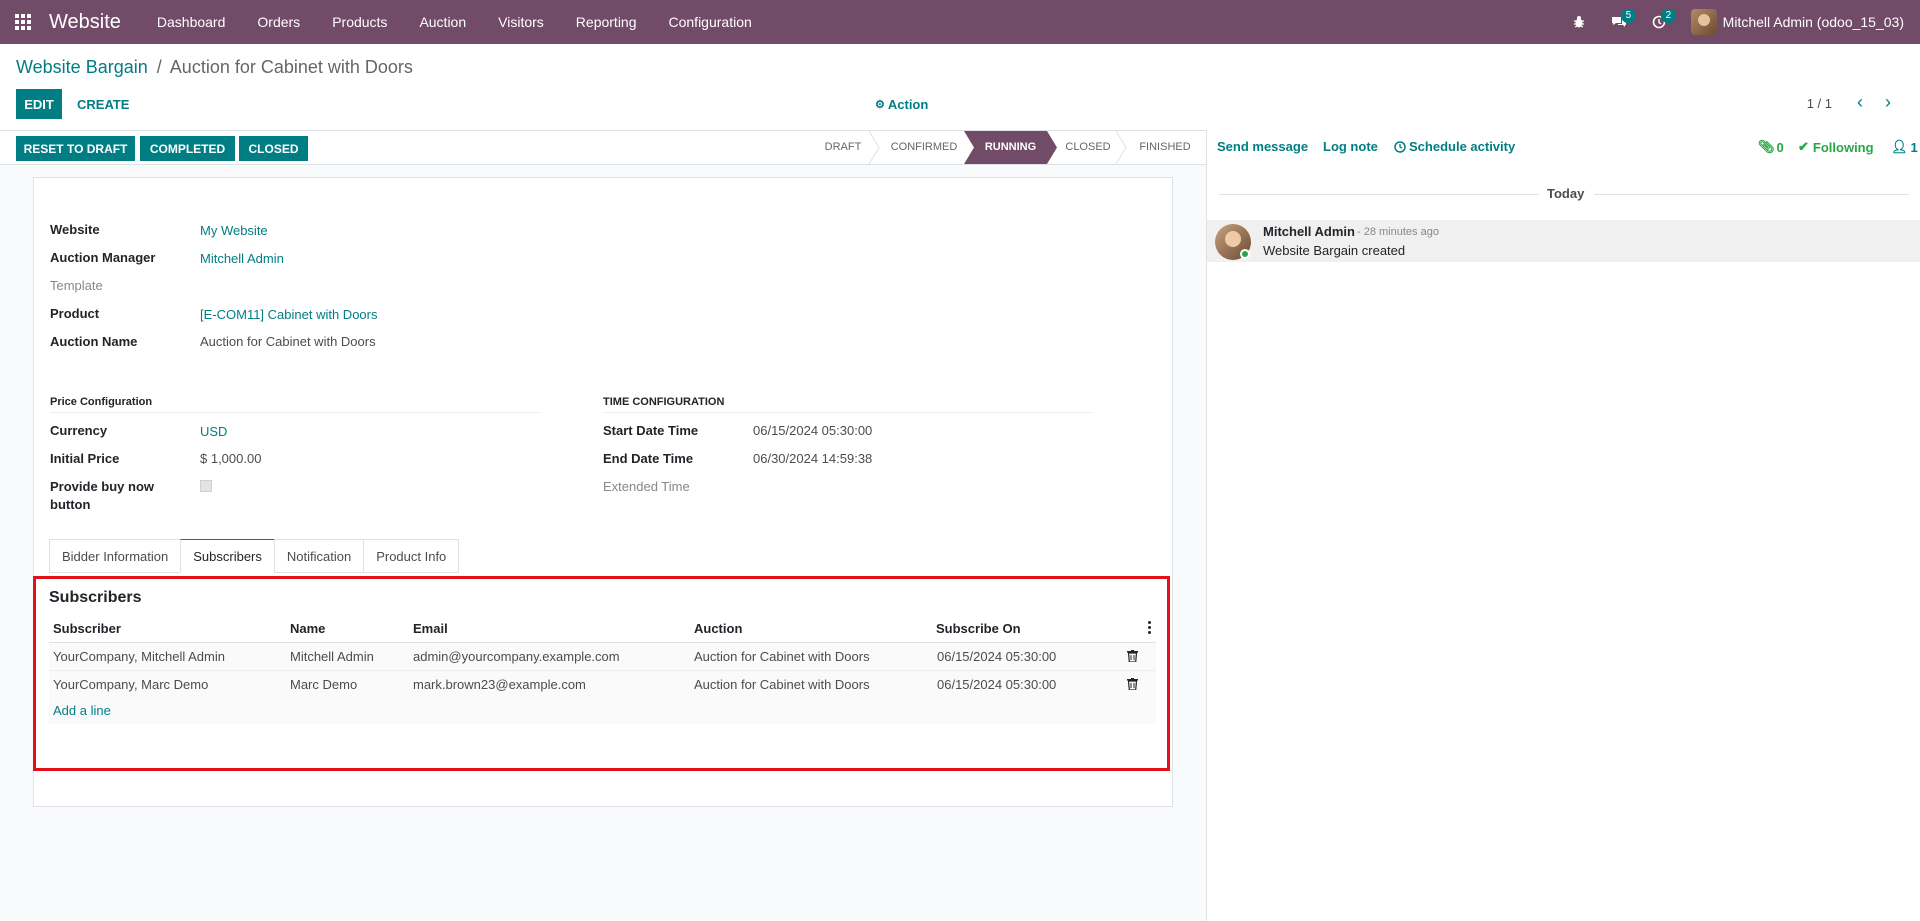  Describe the element at coordinates (1813, 22) in the screenshot. I see `user-name: Mitchell Admin (odoo_15_03)` at that location.